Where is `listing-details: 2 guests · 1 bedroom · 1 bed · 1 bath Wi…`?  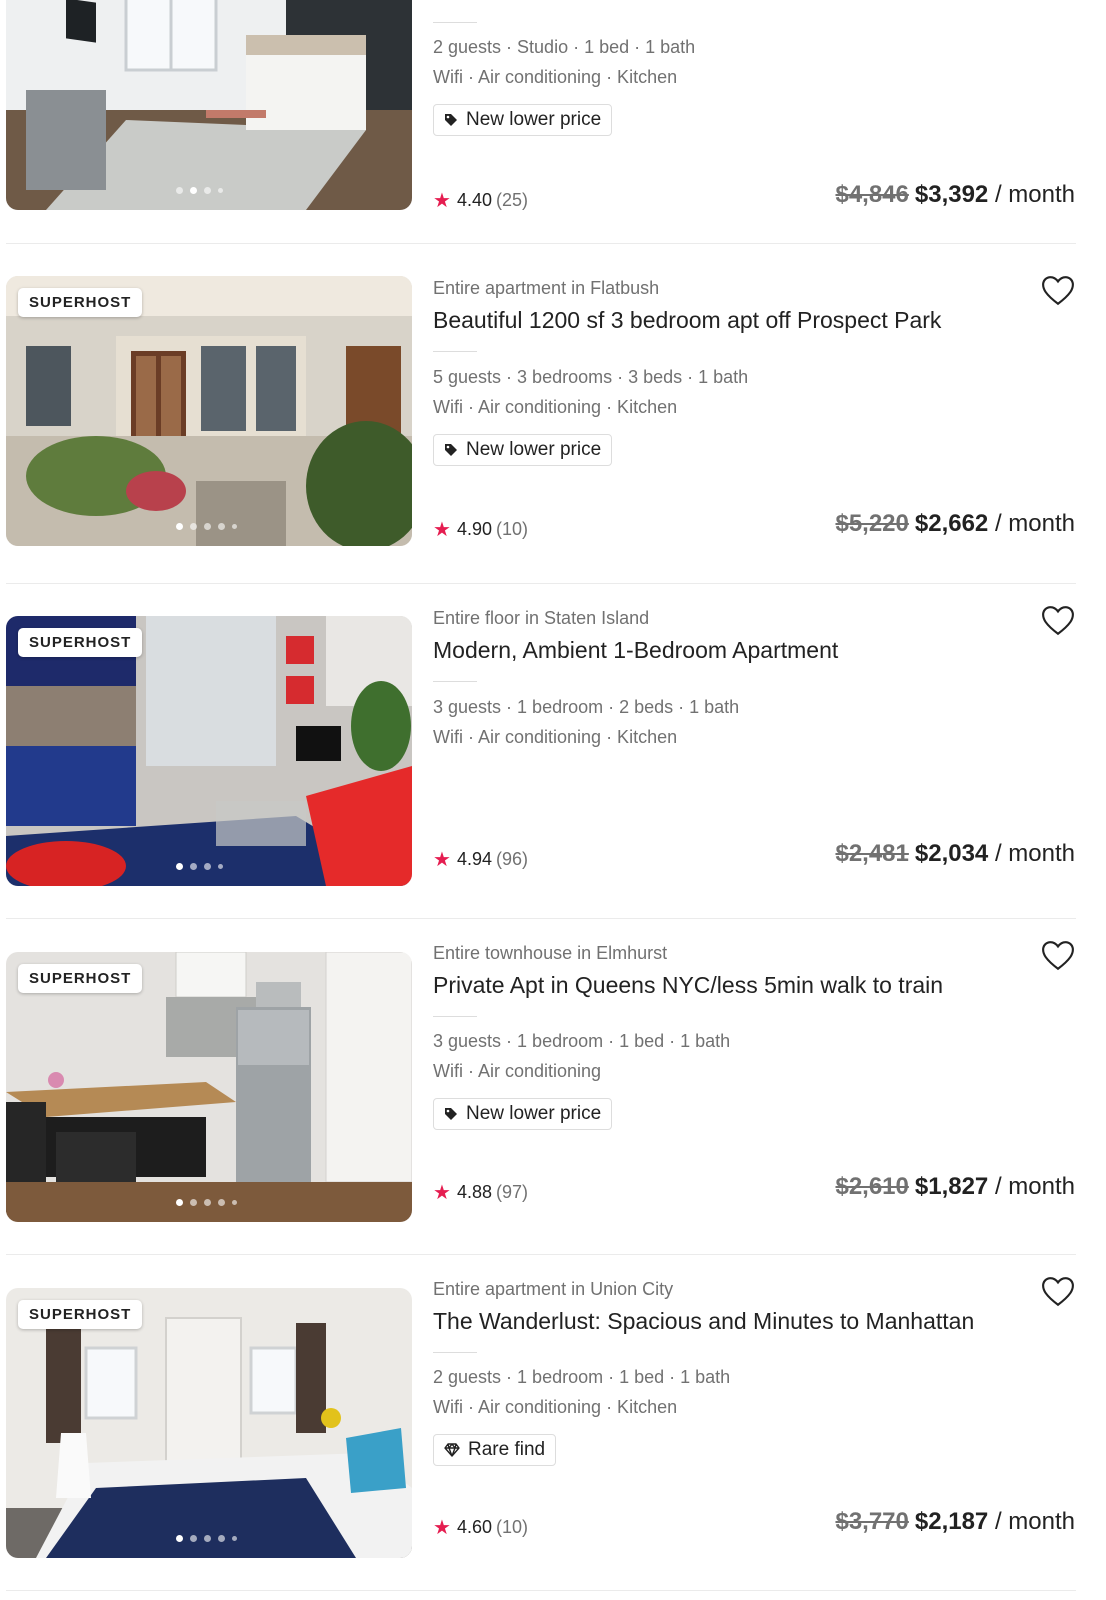 listing-details: 2 guests · 1 bedroom · 1 bed · 1 bath Wi… is located at coordinates (581, 1392).